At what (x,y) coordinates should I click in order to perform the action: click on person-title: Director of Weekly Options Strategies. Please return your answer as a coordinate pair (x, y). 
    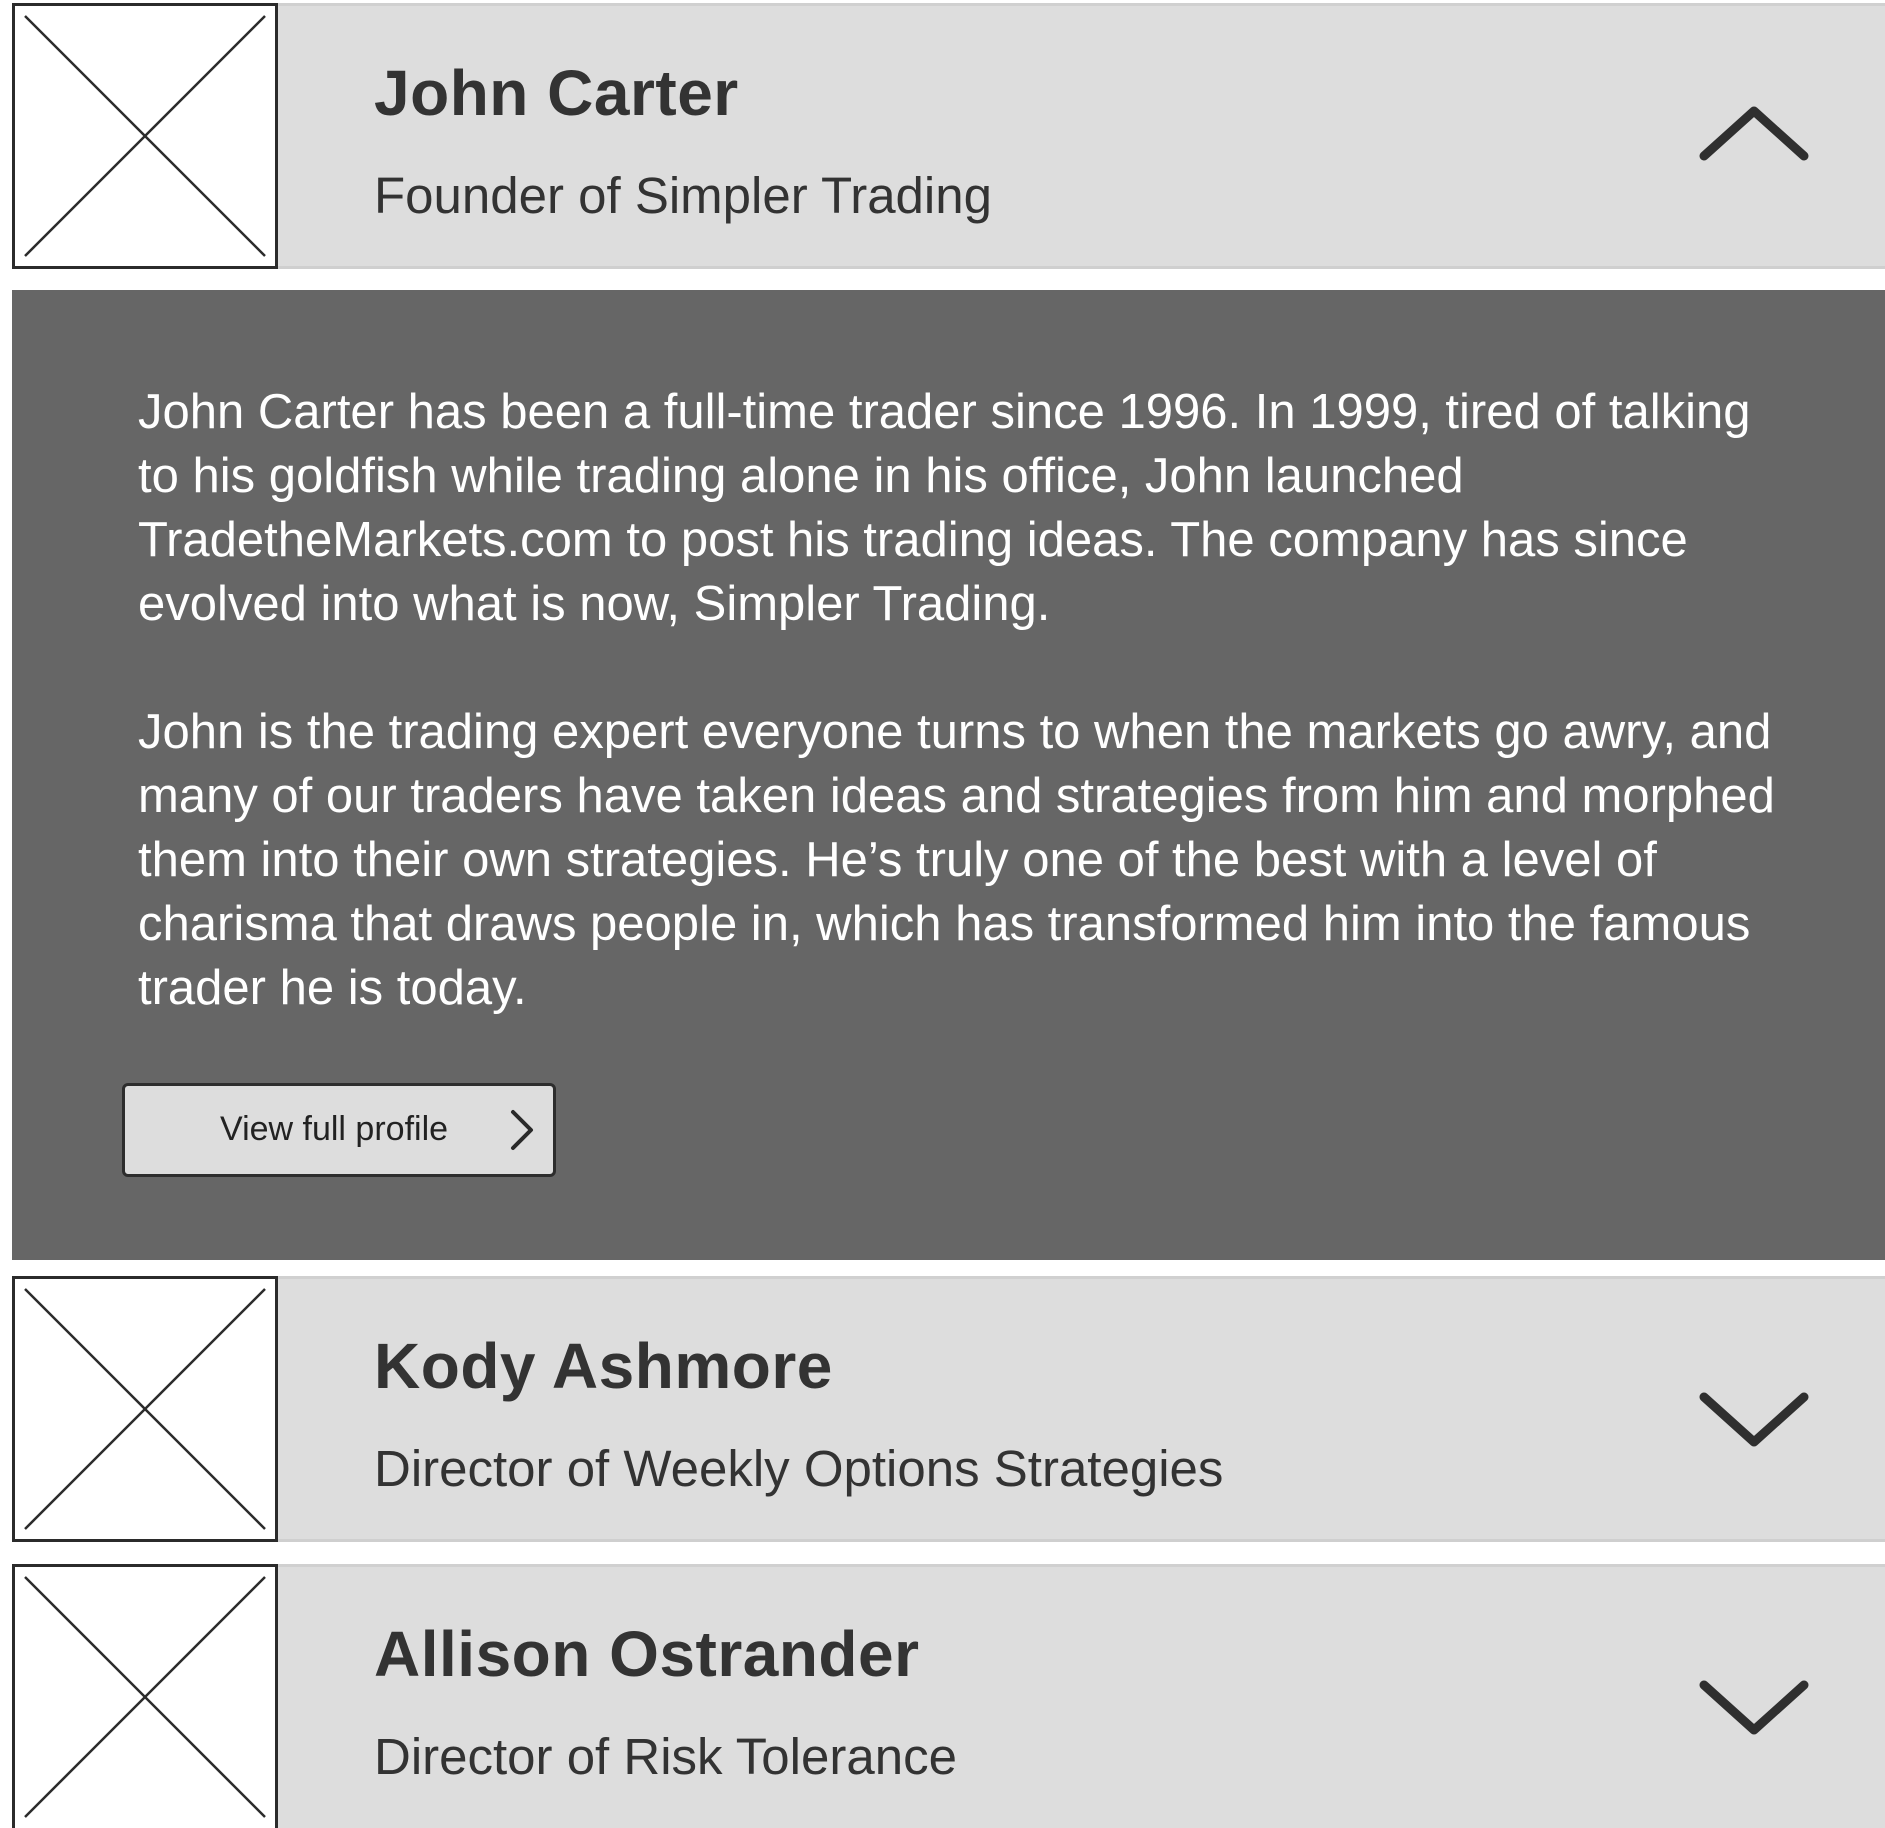
    Looking at the image, I should click on (799, 1468).